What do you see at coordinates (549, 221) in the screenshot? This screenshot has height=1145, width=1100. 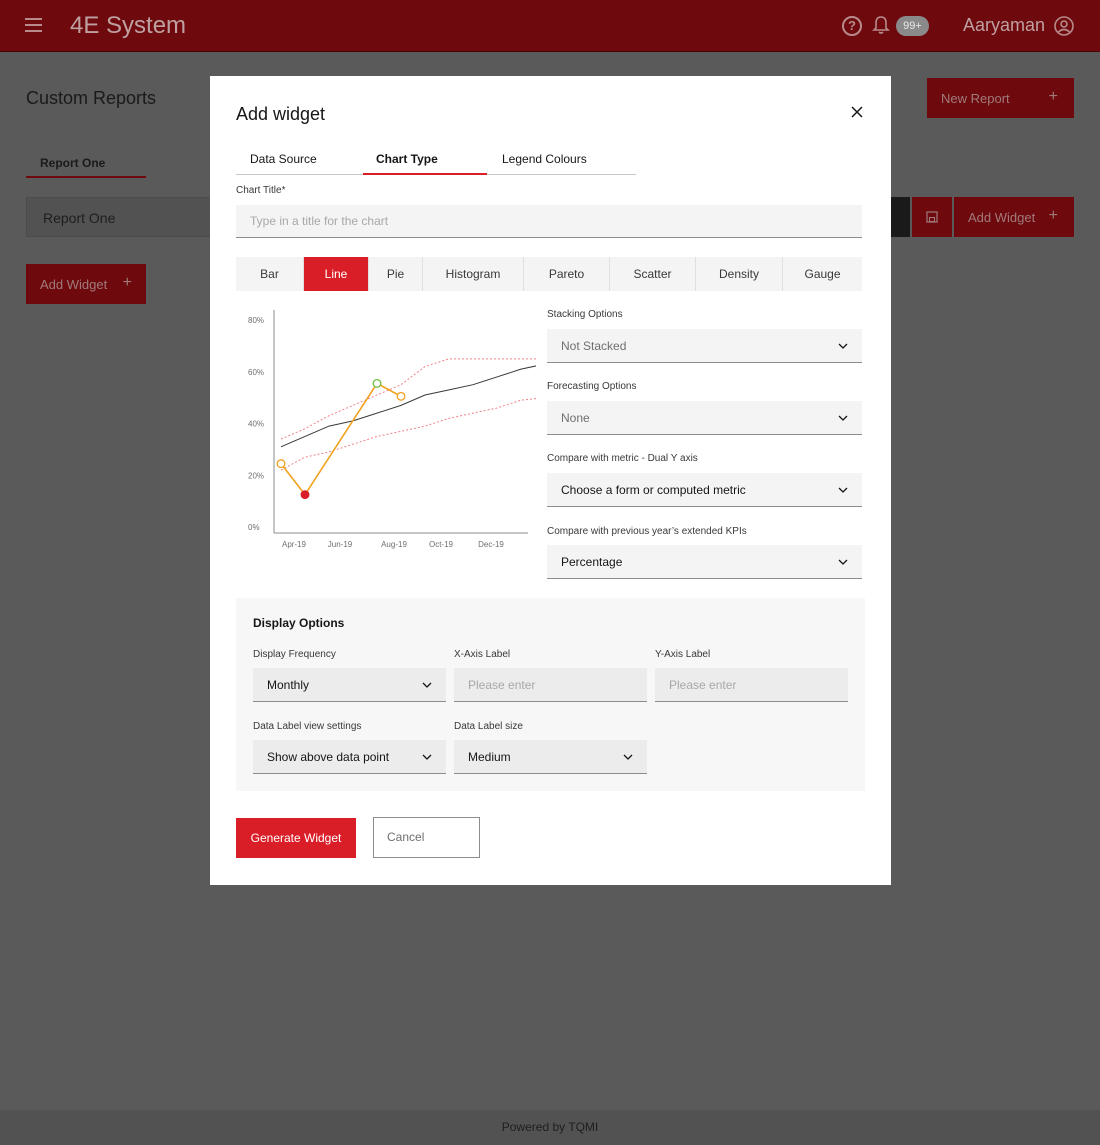 I see `chart-title-input` at bounding box center [549, 221].